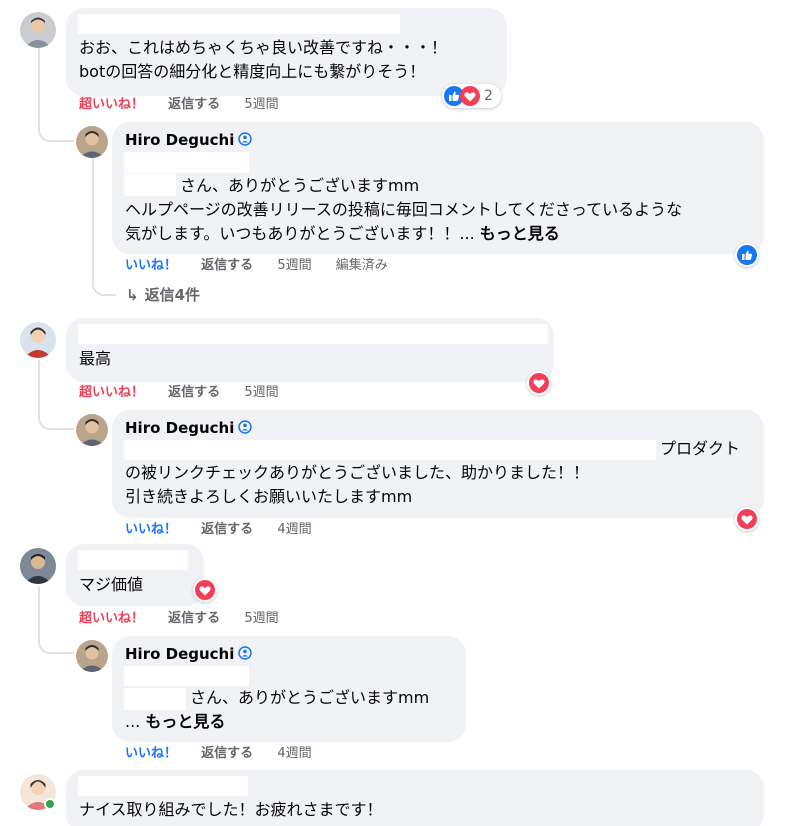 This screenshot has width=800, height=826. I want to click on comment-text: おお、これはめちゃくちゃ良い改善ですね・・・！, so click(263, 47).